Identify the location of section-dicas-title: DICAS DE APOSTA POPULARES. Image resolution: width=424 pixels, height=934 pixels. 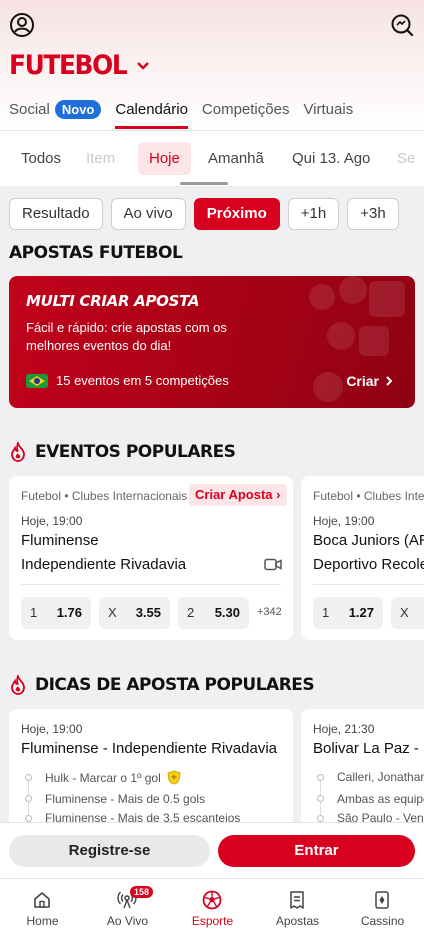
(162, 685).